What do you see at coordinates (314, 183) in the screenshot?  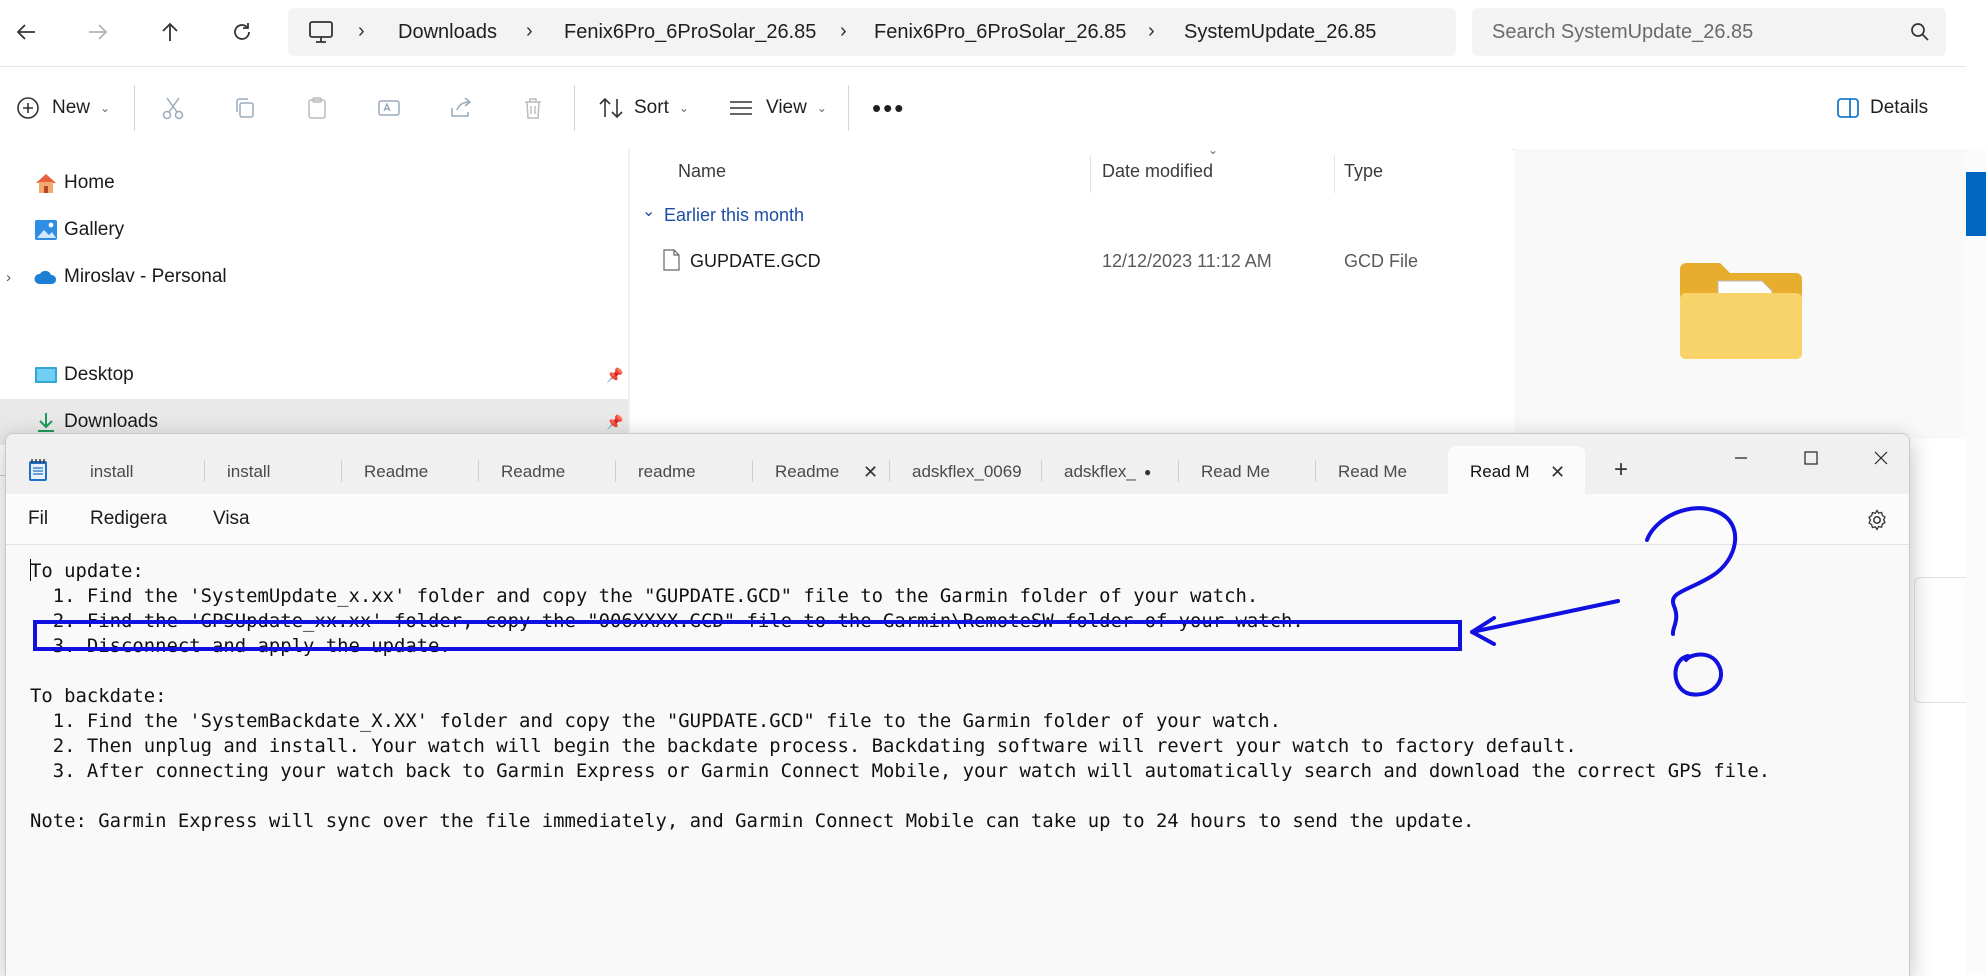 I see `nav-item-home: Home` at bounding box center [314, 183].